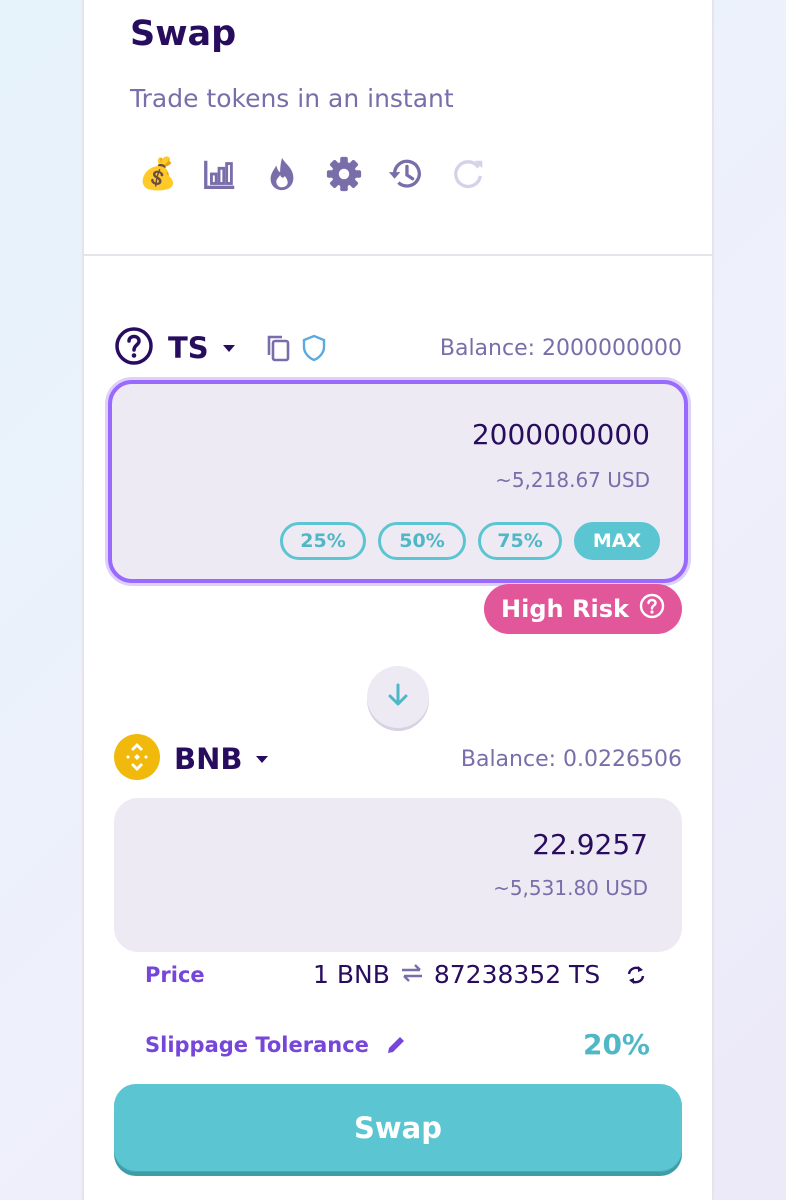  Describe the element at coordinates (406, 174) in the screenshot. I see `history-icon` at that location.